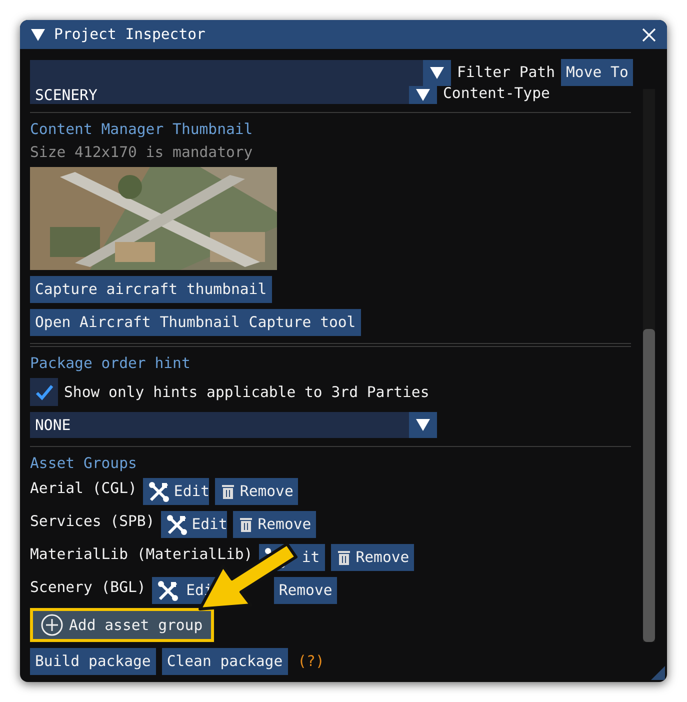  Describe the element at coordinates (88, 587) in the screenshot. I see `asset-group-name: Scenery (BGL)` at that location.